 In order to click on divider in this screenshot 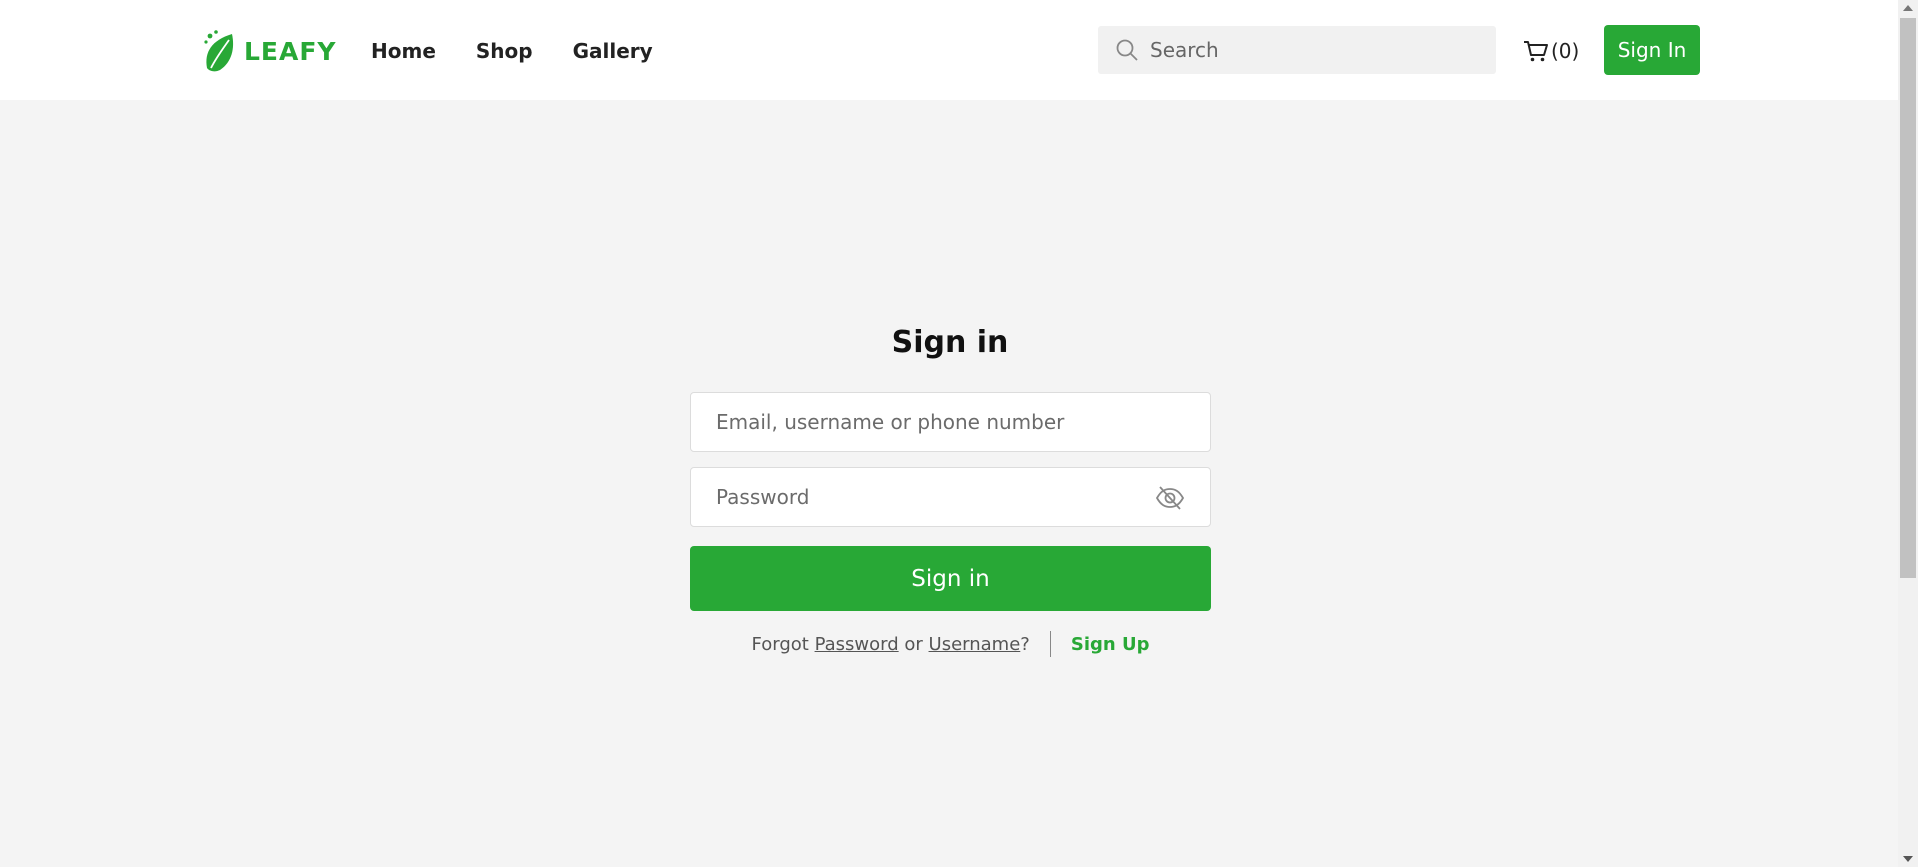, I will do `click(1050, 644)`.